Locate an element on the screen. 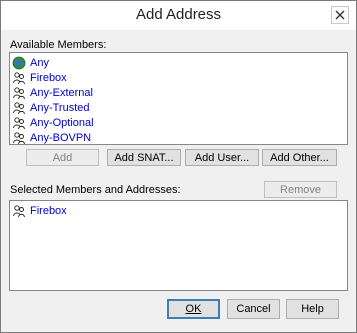  list-item-label: Any-Trusted is located at coordinates (60, 107).